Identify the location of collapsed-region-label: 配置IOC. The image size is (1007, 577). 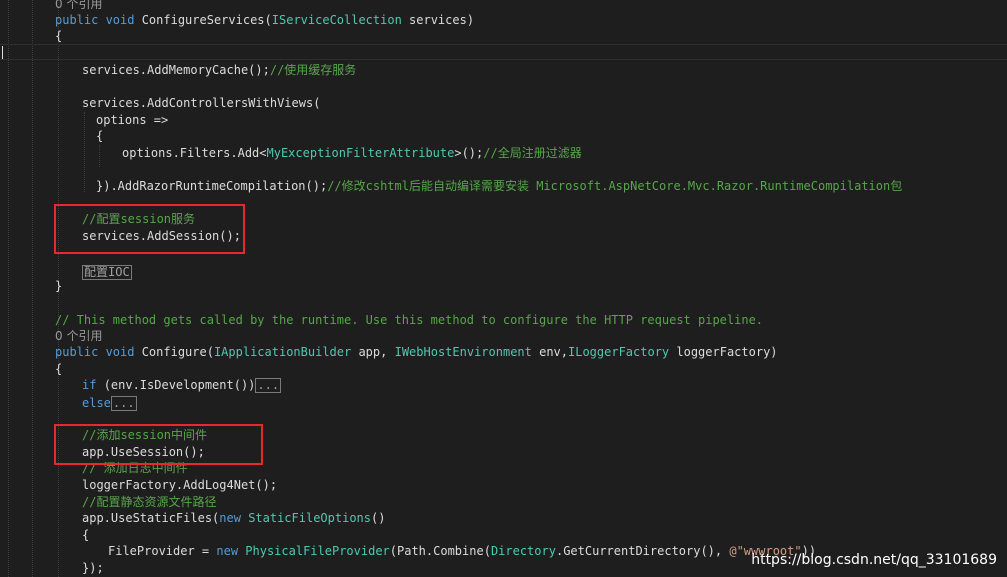
(107, 272).